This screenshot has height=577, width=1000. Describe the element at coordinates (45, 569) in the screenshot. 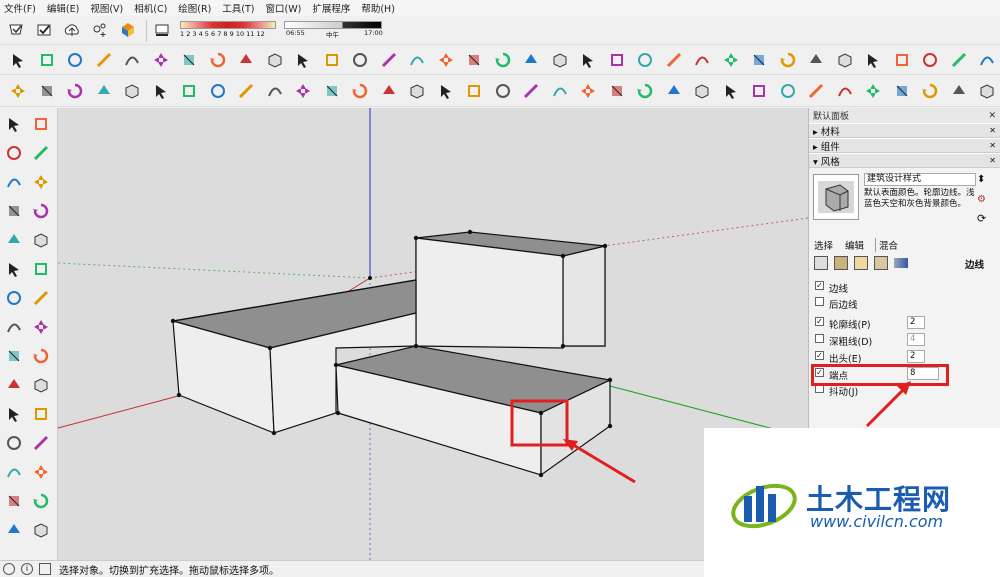

I see `user-icon` at that location.